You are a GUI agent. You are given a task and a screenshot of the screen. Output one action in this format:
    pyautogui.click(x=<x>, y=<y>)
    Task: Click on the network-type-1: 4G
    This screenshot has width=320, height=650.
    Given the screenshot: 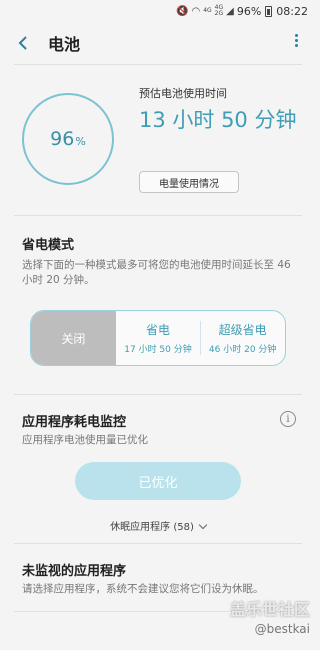 What is the action you would take?
    pyautogui.click(x=207, y=10)
    